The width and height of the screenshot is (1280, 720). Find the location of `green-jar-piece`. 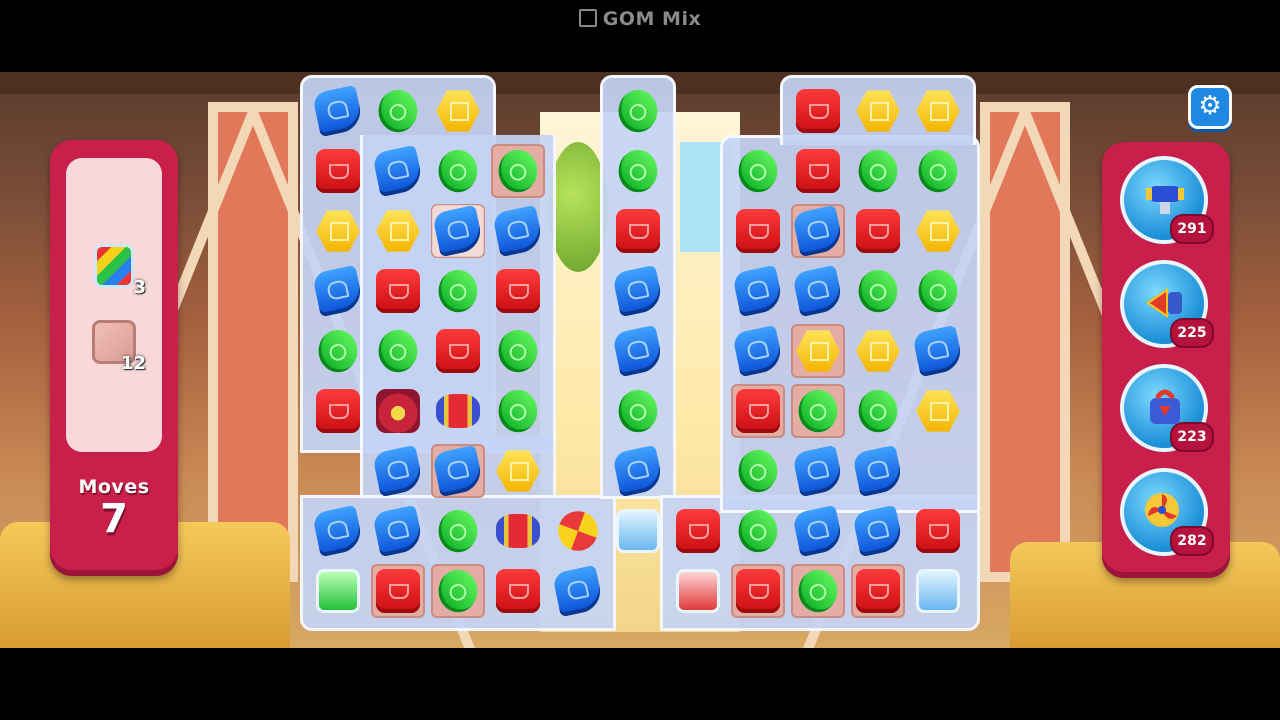

green-jar-piece is located at coordinates (338, 591).